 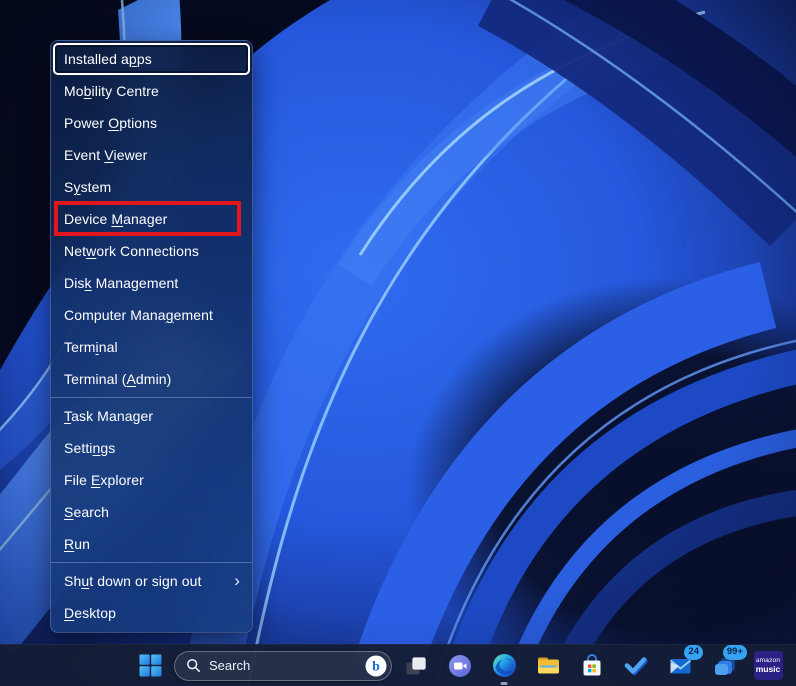 I want to click on menu-item-label: Disk Management, so click(x=121, y=283).